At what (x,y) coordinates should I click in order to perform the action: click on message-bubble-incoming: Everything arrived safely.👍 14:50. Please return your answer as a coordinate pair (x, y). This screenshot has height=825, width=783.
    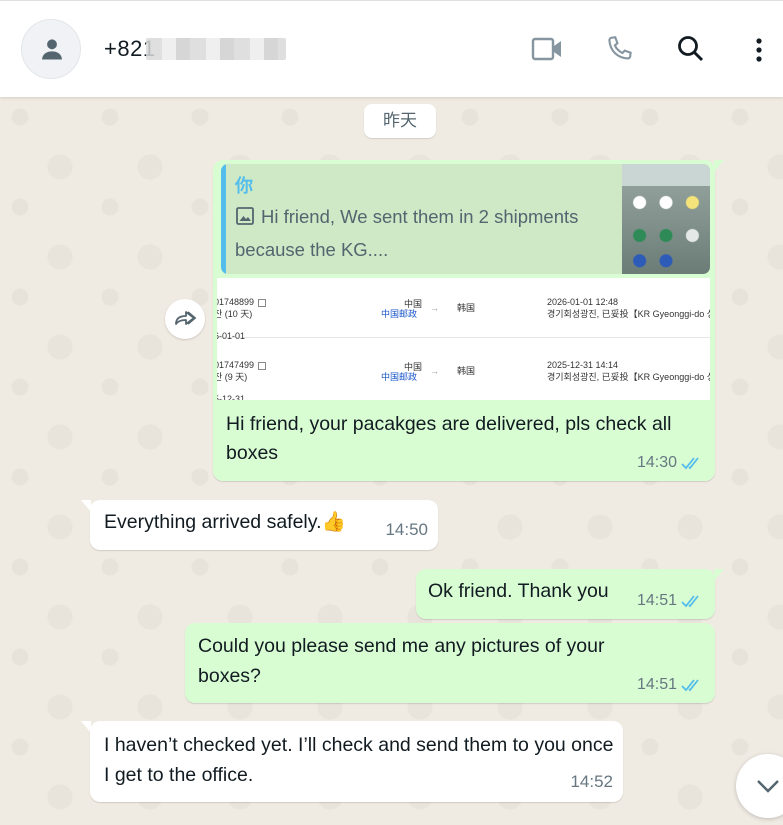
    Looking at the image, I should click on (259, 525).